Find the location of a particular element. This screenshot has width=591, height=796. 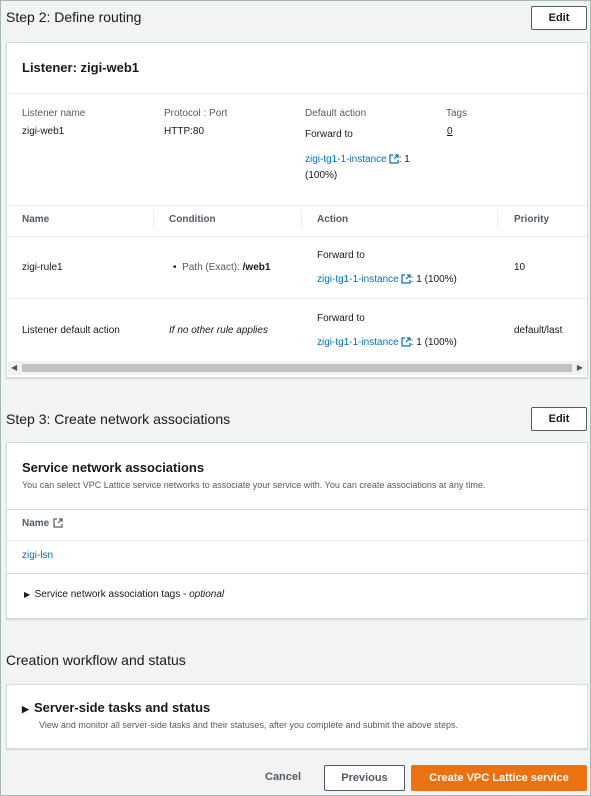

rule-condition: • Path (Exact): /web1 is located at coordinates (221, 267).